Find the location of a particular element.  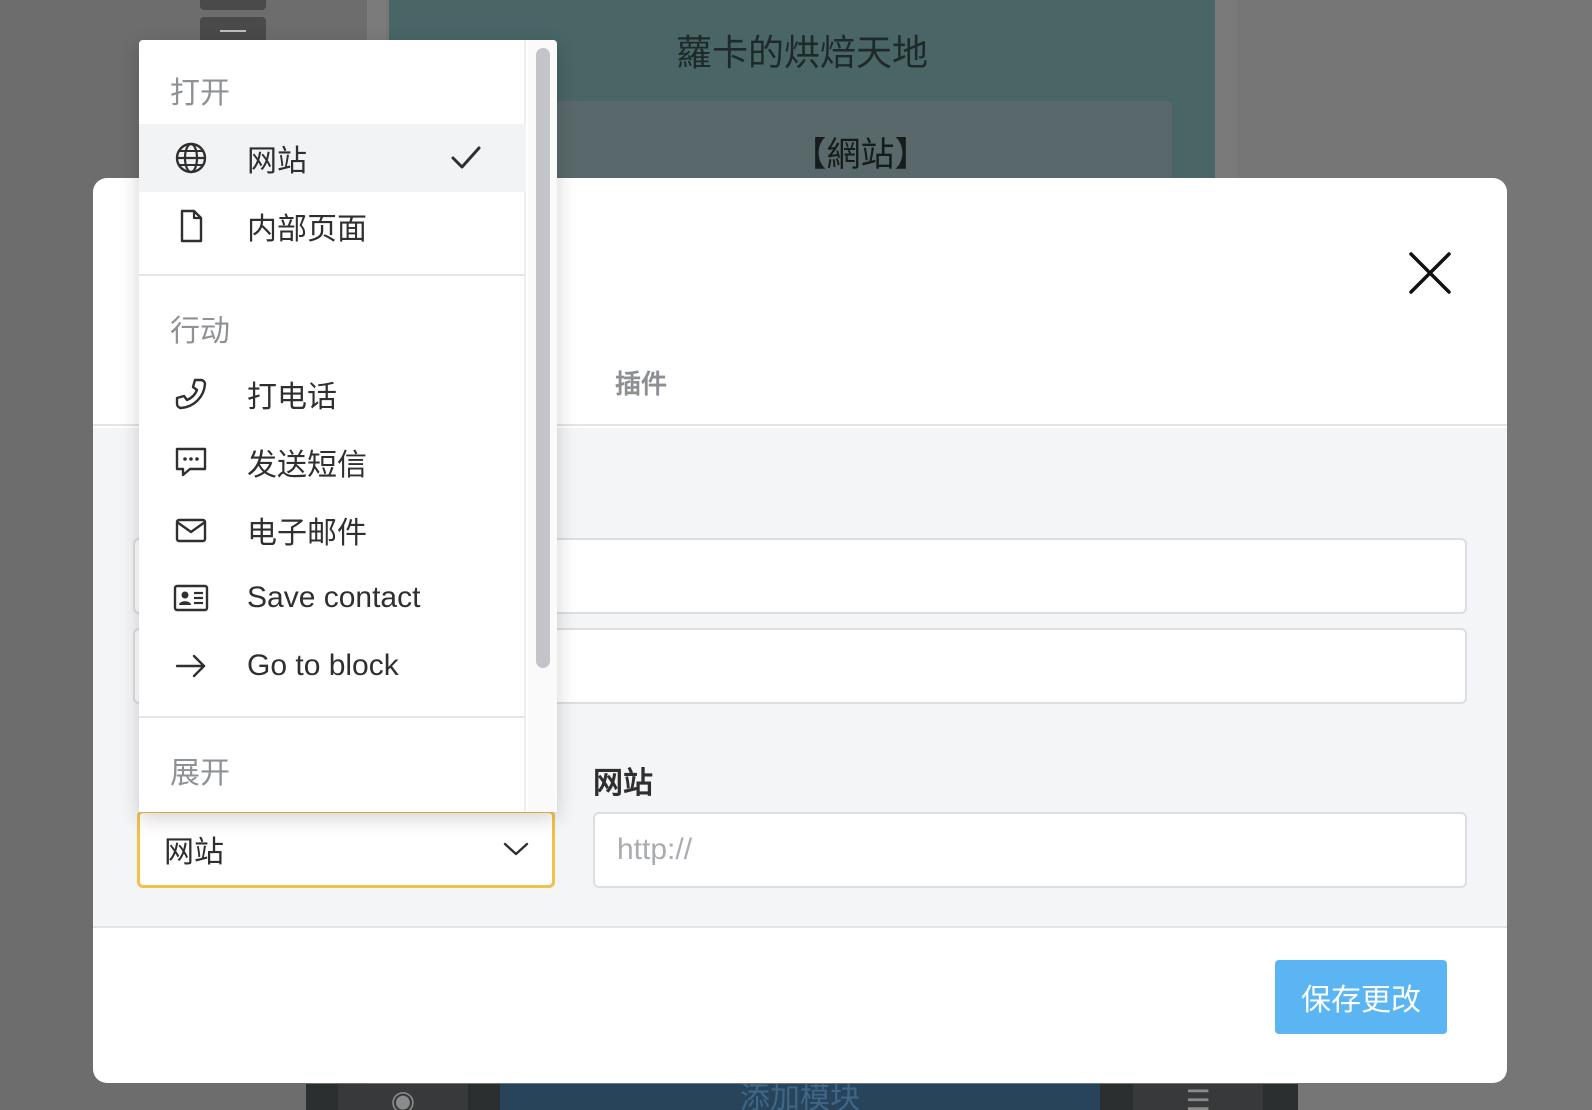

envelope-icon is located at coordinates (191, 530).